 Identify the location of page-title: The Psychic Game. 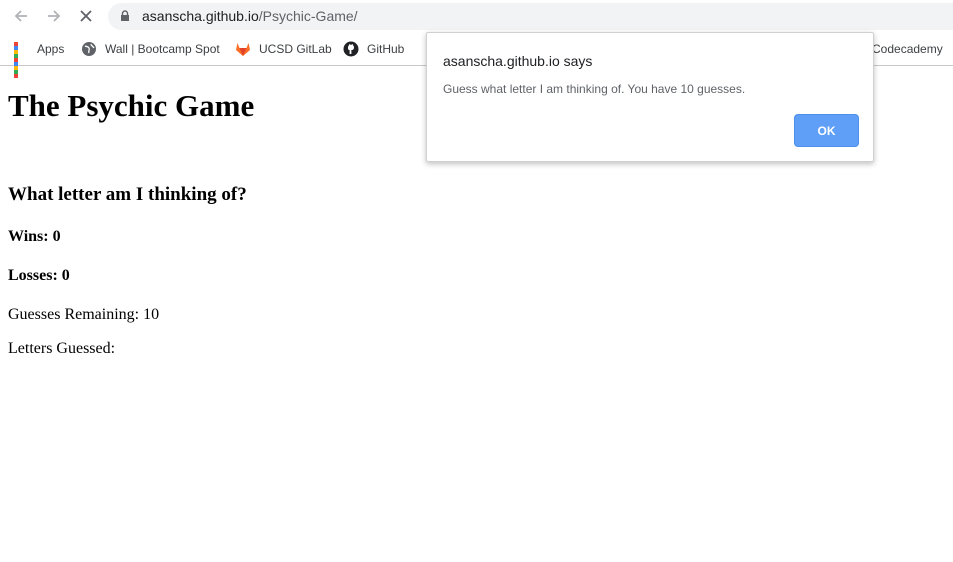
(131, 105).